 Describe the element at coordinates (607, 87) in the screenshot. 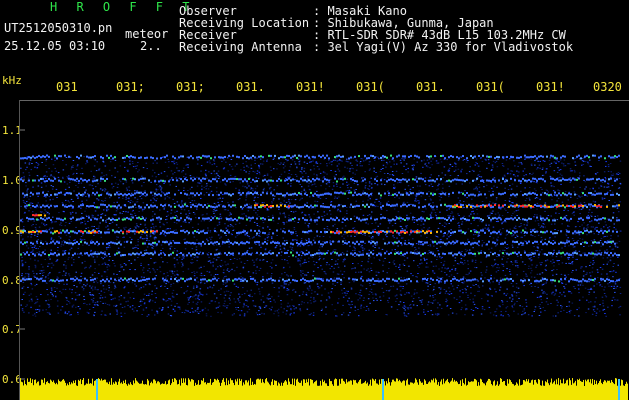

I see `x-tick-10: 0320` at that location.